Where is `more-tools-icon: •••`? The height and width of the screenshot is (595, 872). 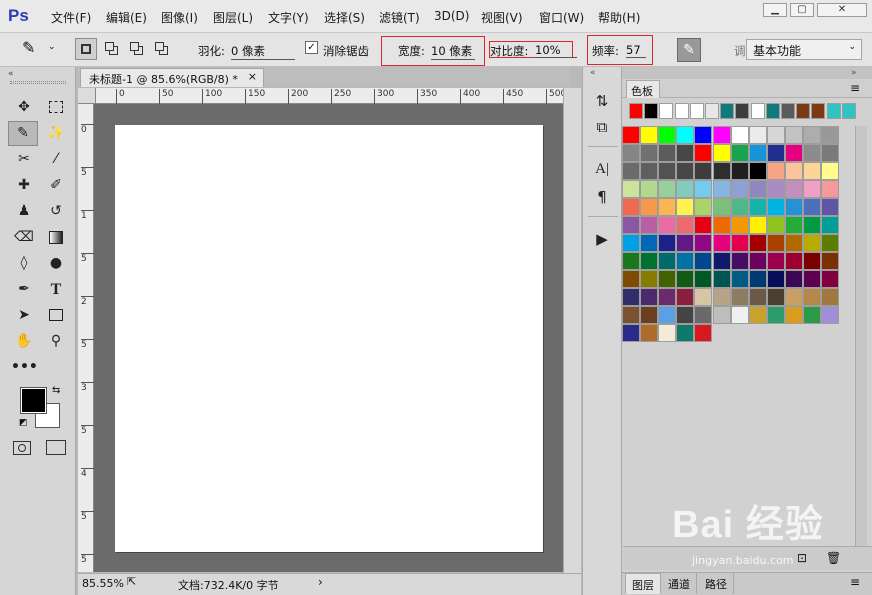
more-tools-icon: ••• is located at coordinates (24, 367).